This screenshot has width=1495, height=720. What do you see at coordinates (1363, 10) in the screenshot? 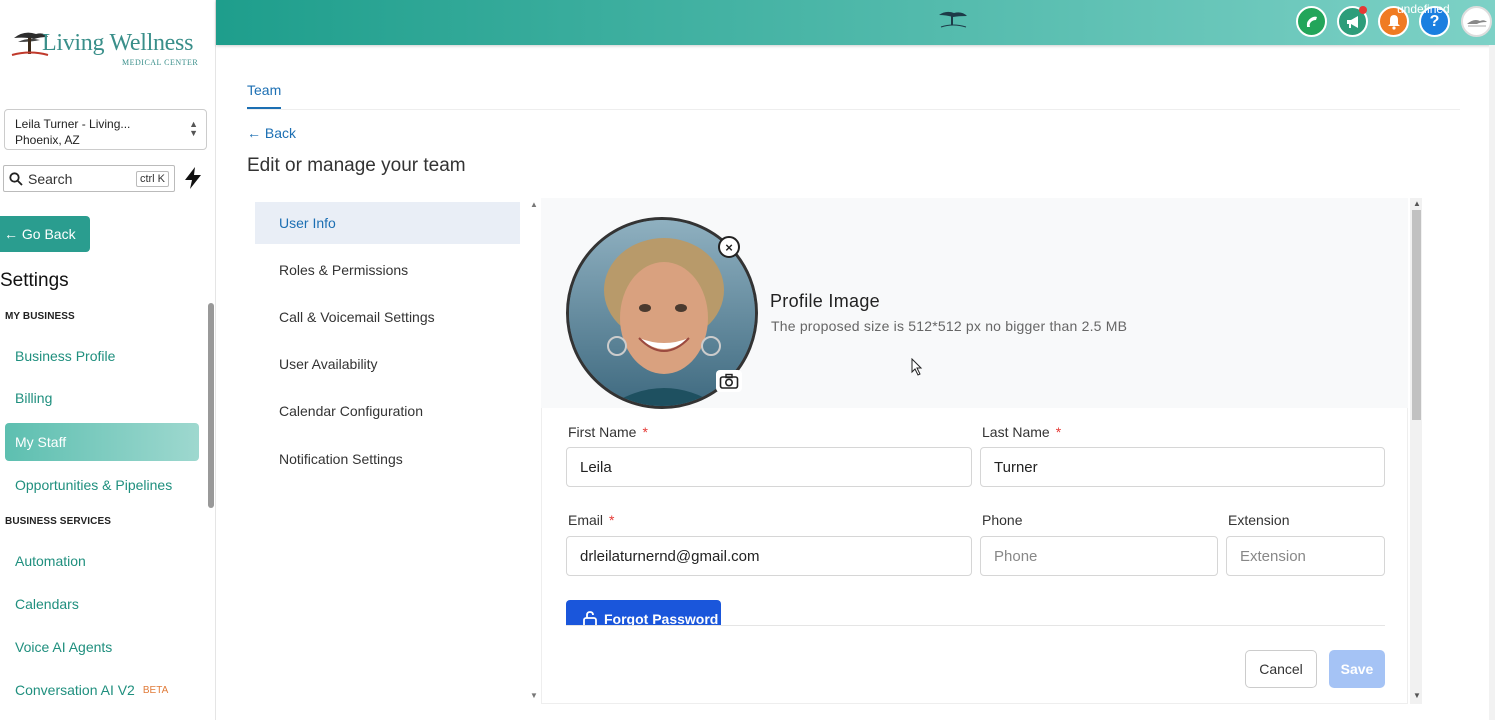
I see `notification-dot` at bounding box center [1363, 10].